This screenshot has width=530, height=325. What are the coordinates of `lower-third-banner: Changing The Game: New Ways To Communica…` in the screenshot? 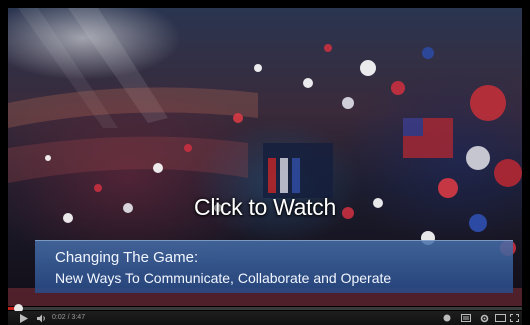 It's located at (274, 266).